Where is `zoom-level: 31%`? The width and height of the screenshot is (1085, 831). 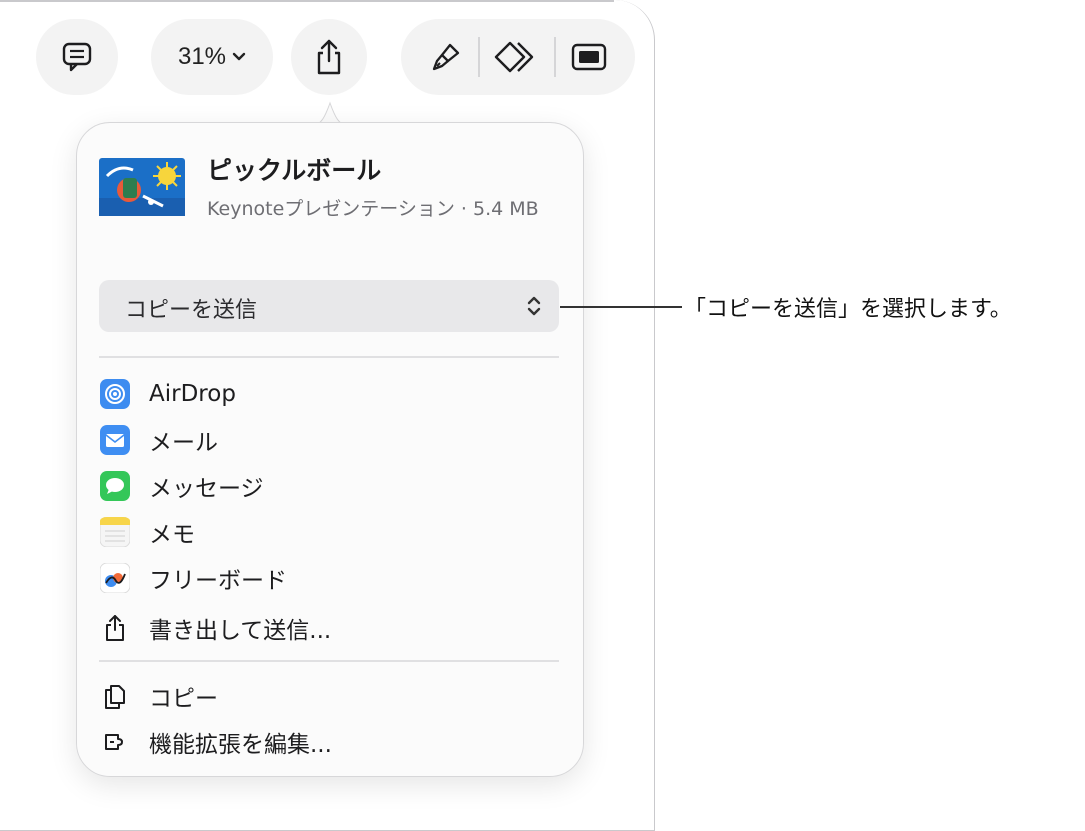
zoom-level: 31% is located at coordinates (202, 56).